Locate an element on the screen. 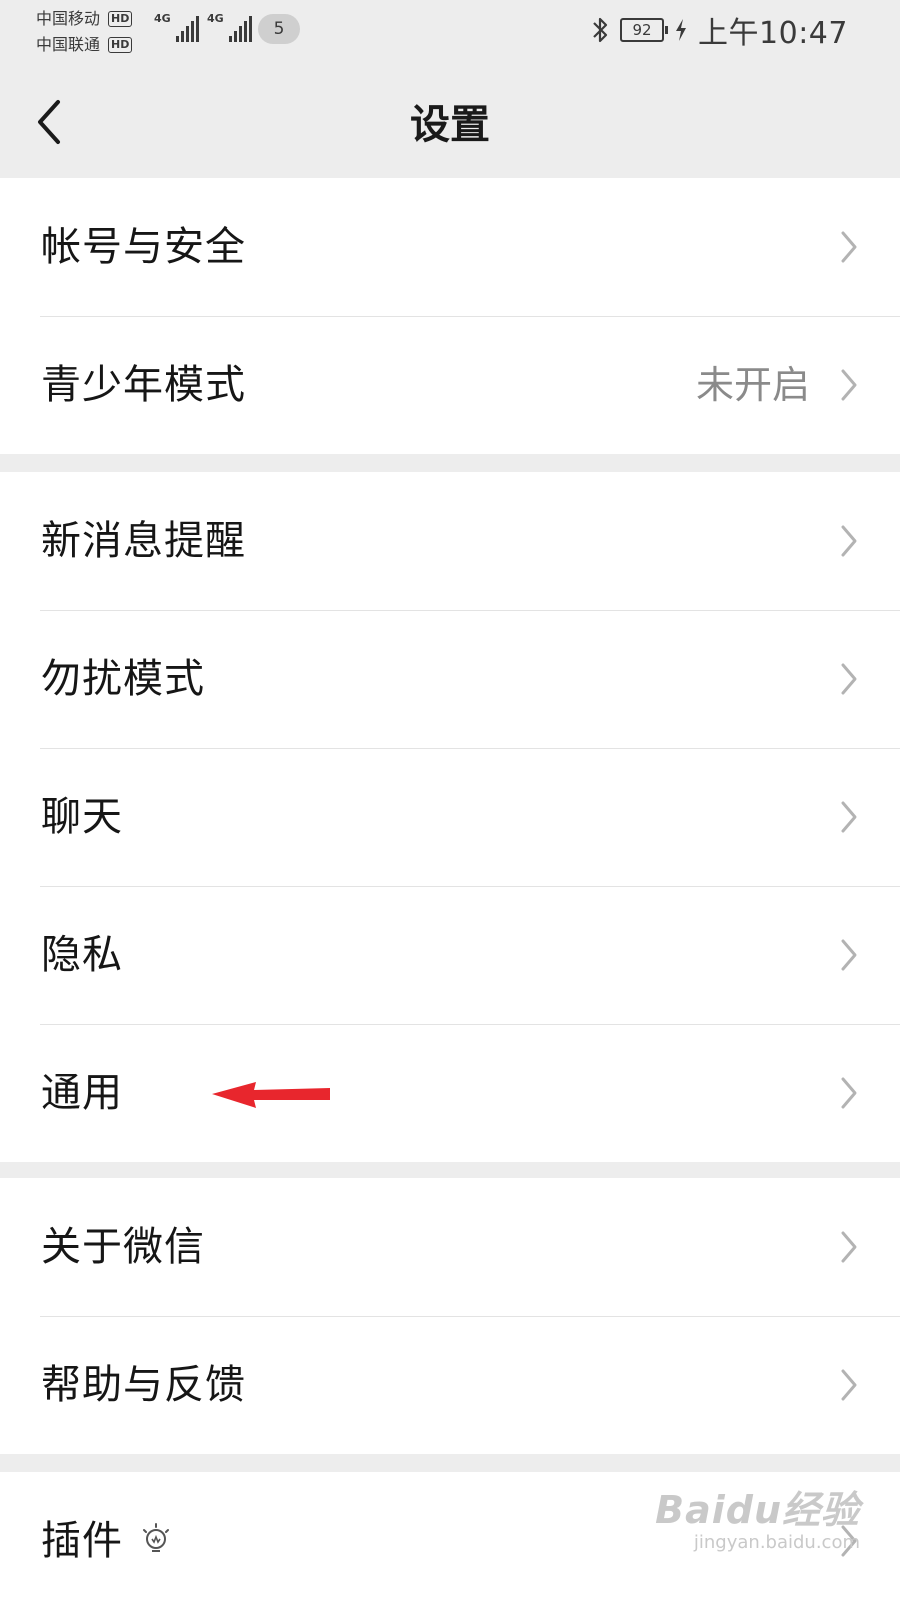  lightbulb-icon is located at coordinates (156, 1537).